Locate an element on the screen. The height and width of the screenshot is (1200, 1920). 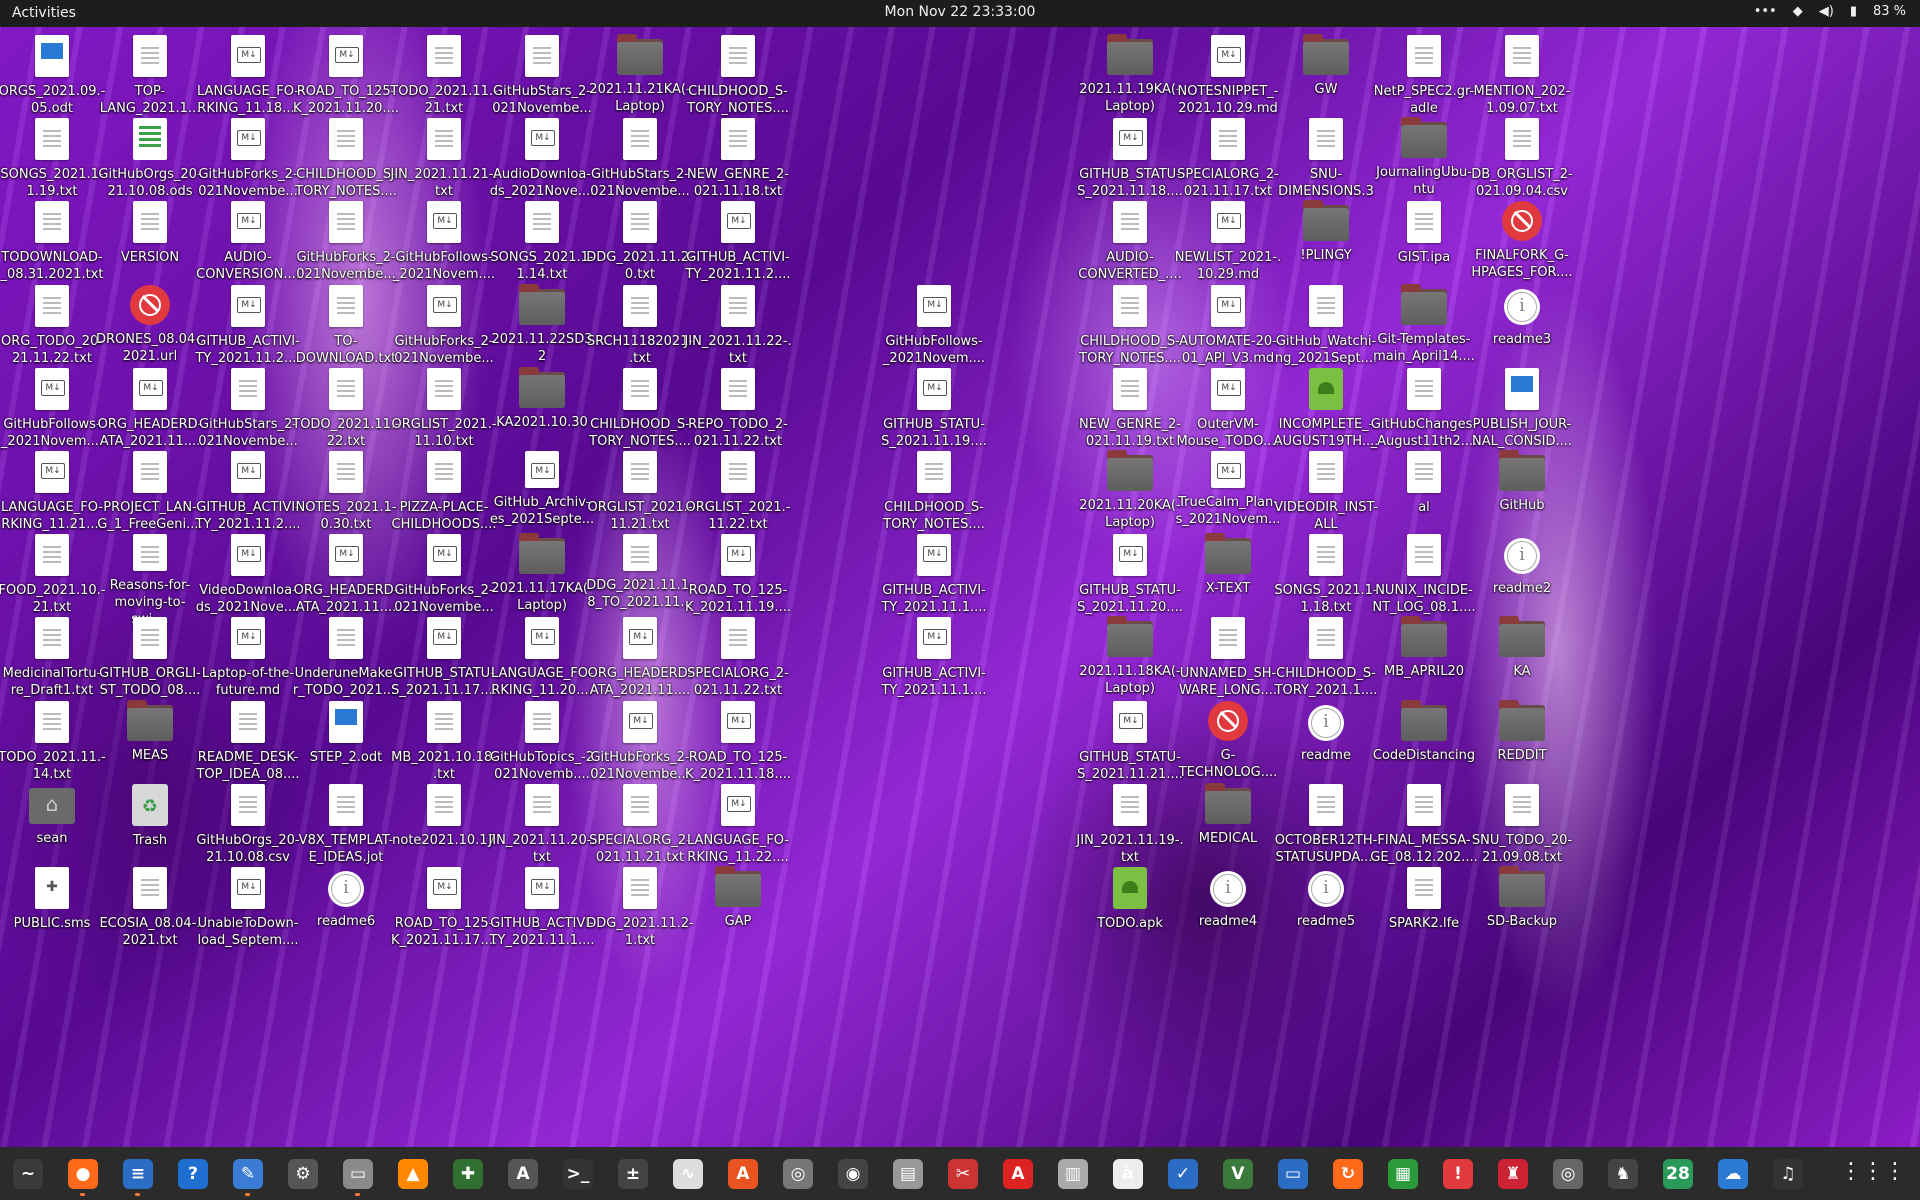
dock-item-firefox: ● is located at coordinates (83, 1174).